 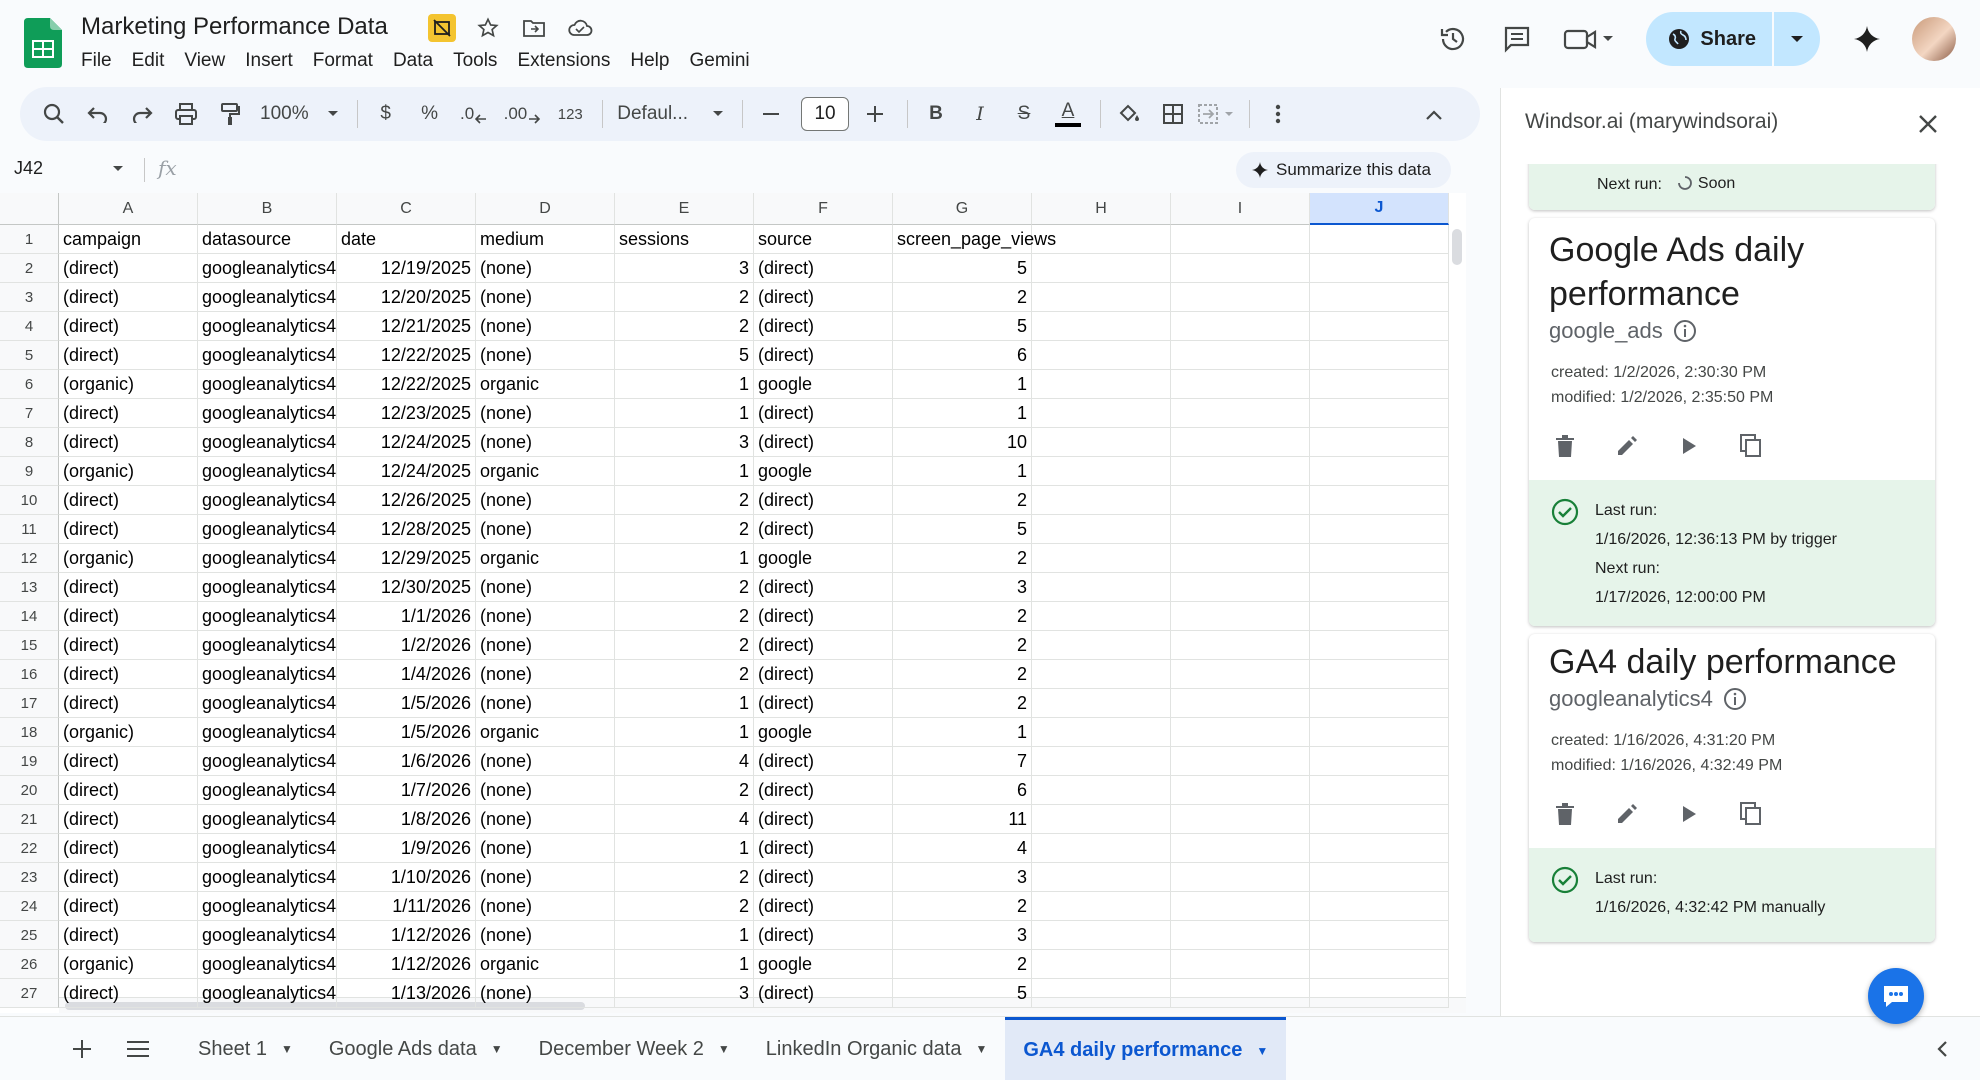 I want to click on bold-button: B, so click(x=936, y=114).